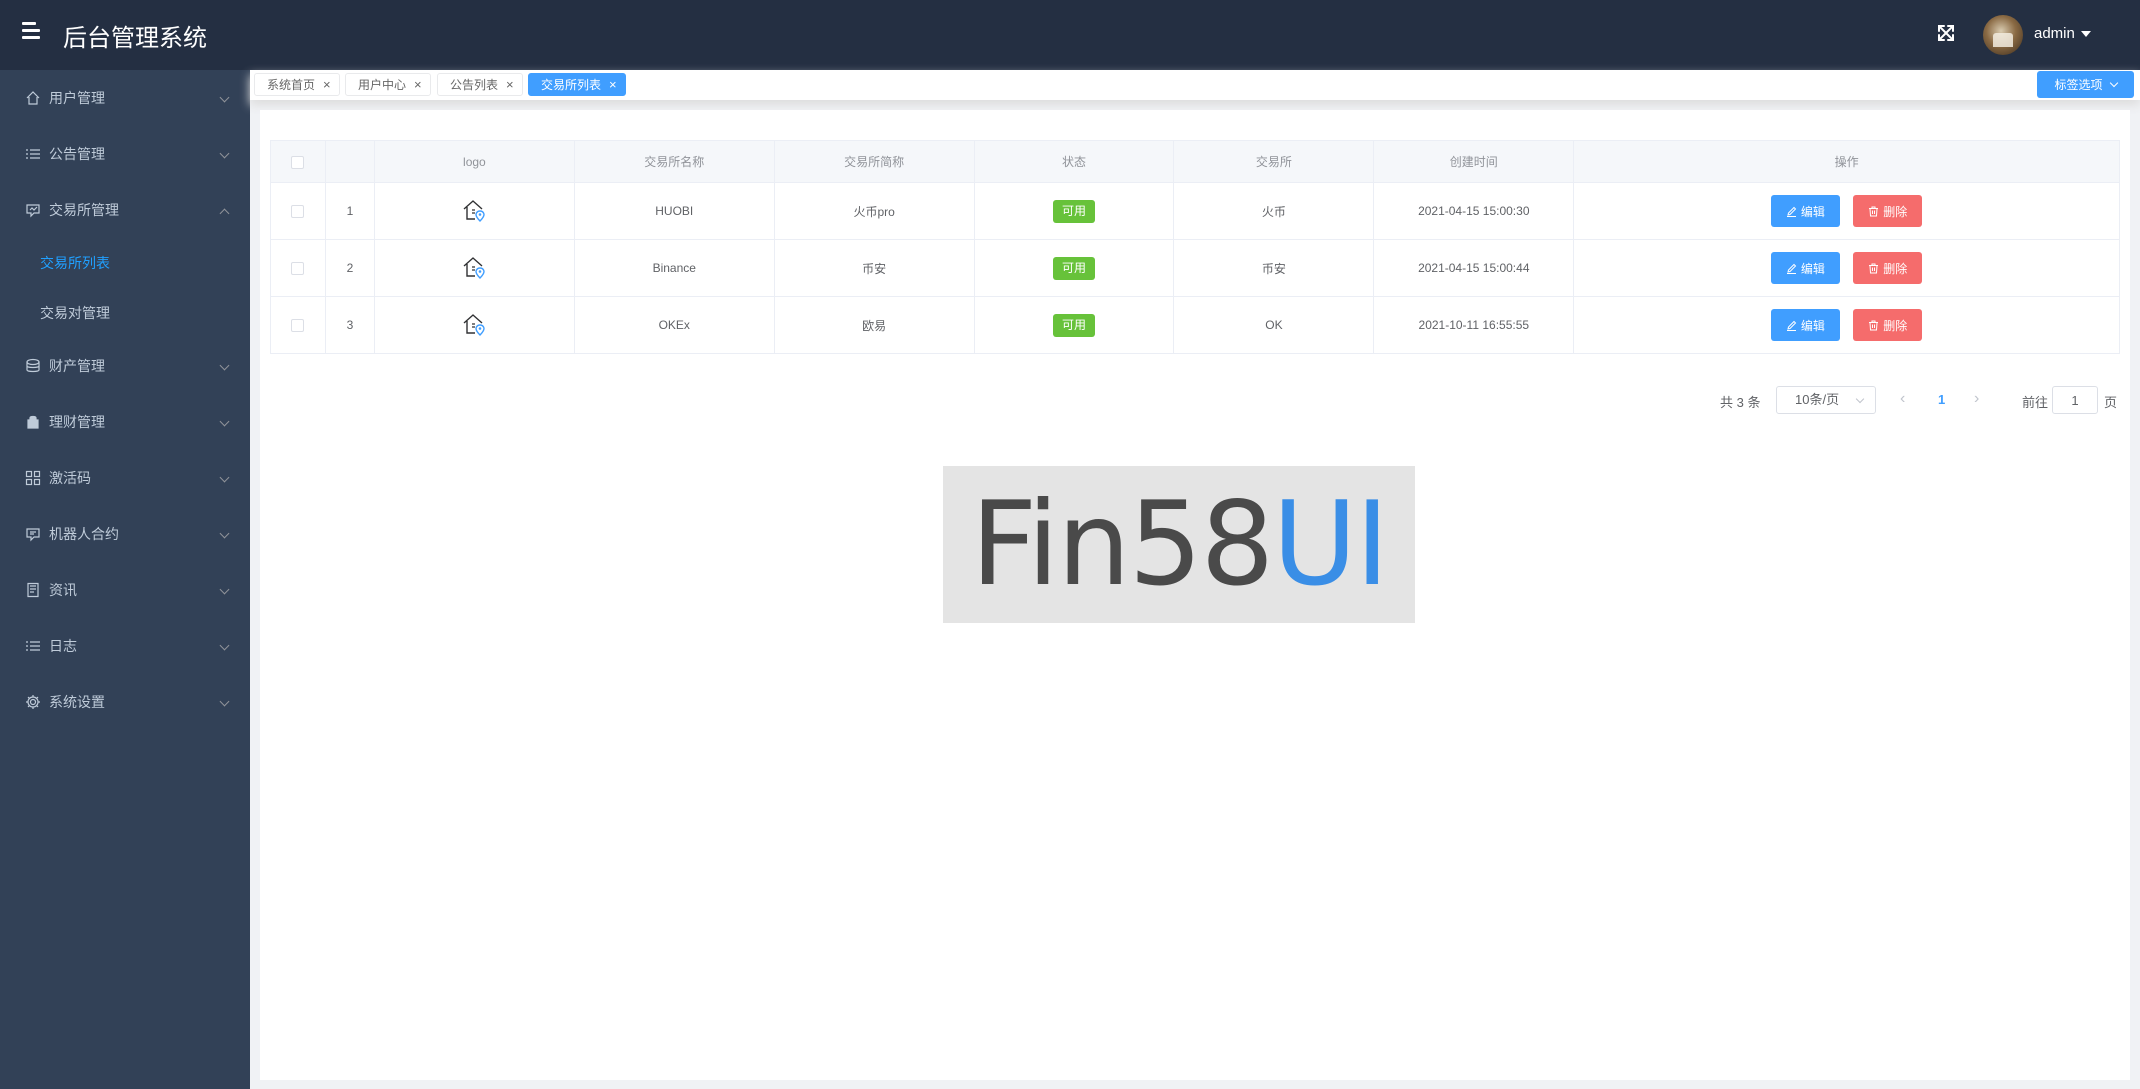 This screenshot has width=2140, height=1089. What do you see at coordinates (571, 85) in the screenshot?
I see `tag-label: 交易所列表` at bounding box center [571, 85].